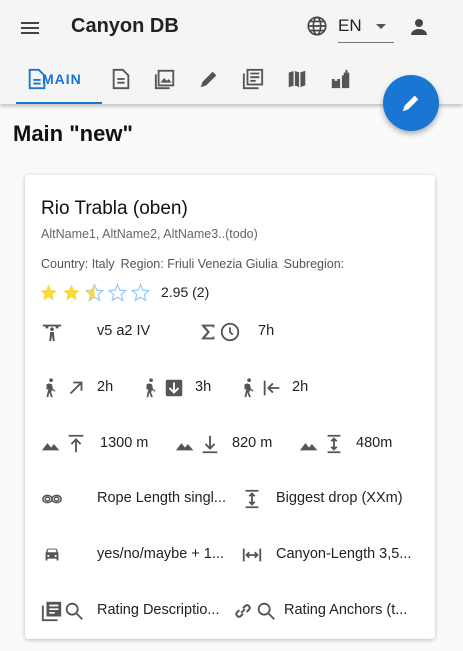 This screenshot has width=463, height=651. Describe the element at coordinates (174, 388) in the screenshot. I see `arrow-down-box-icon` at that location.